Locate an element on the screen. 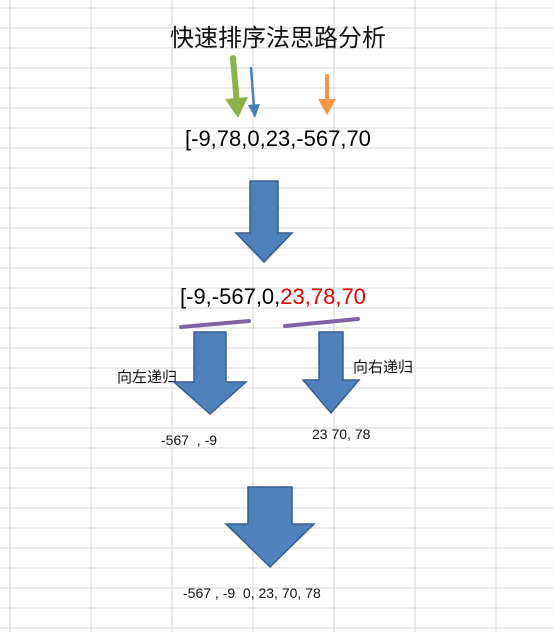 This screenshot has height=632, width=554. right-partition-underline is located at coordinates (321, 322).